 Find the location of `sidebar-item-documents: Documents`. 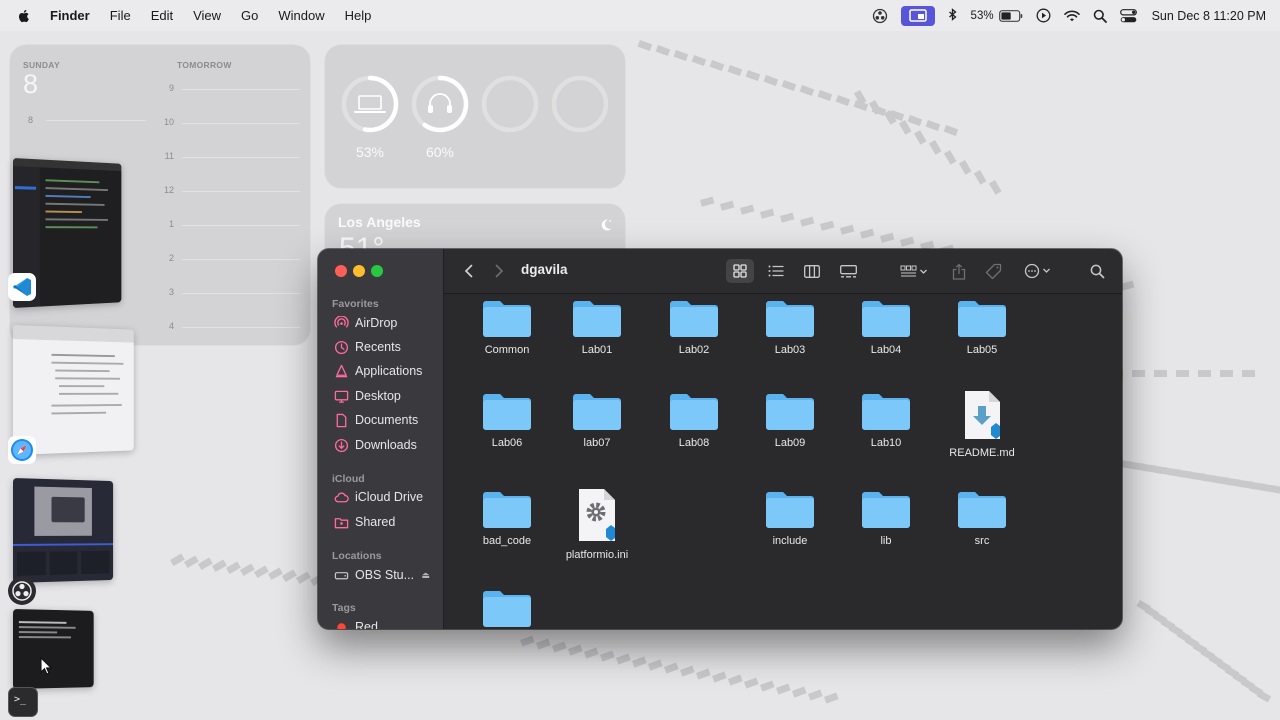

sidebar-item-documents: Documents is located at coordinates (382, 420).